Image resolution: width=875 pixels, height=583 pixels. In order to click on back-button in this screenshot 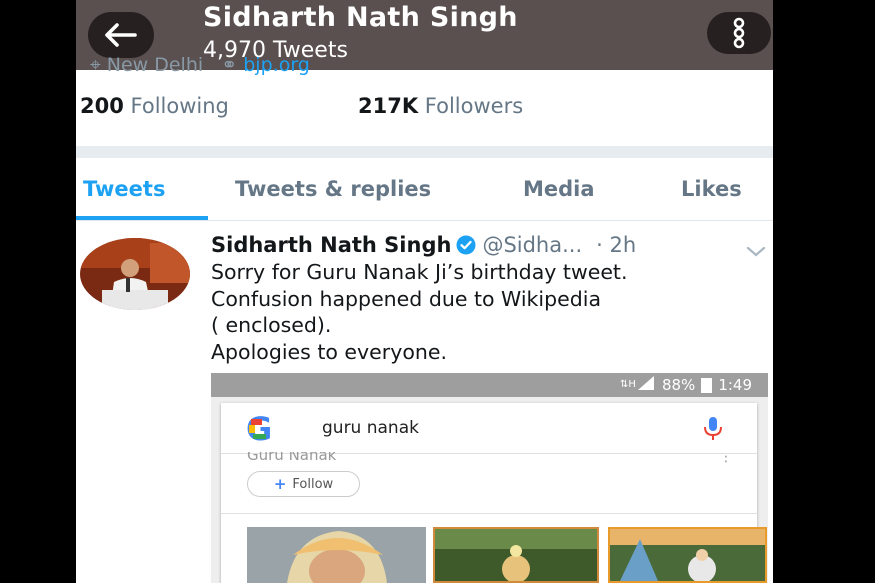, I will do `click(121, 35)`.